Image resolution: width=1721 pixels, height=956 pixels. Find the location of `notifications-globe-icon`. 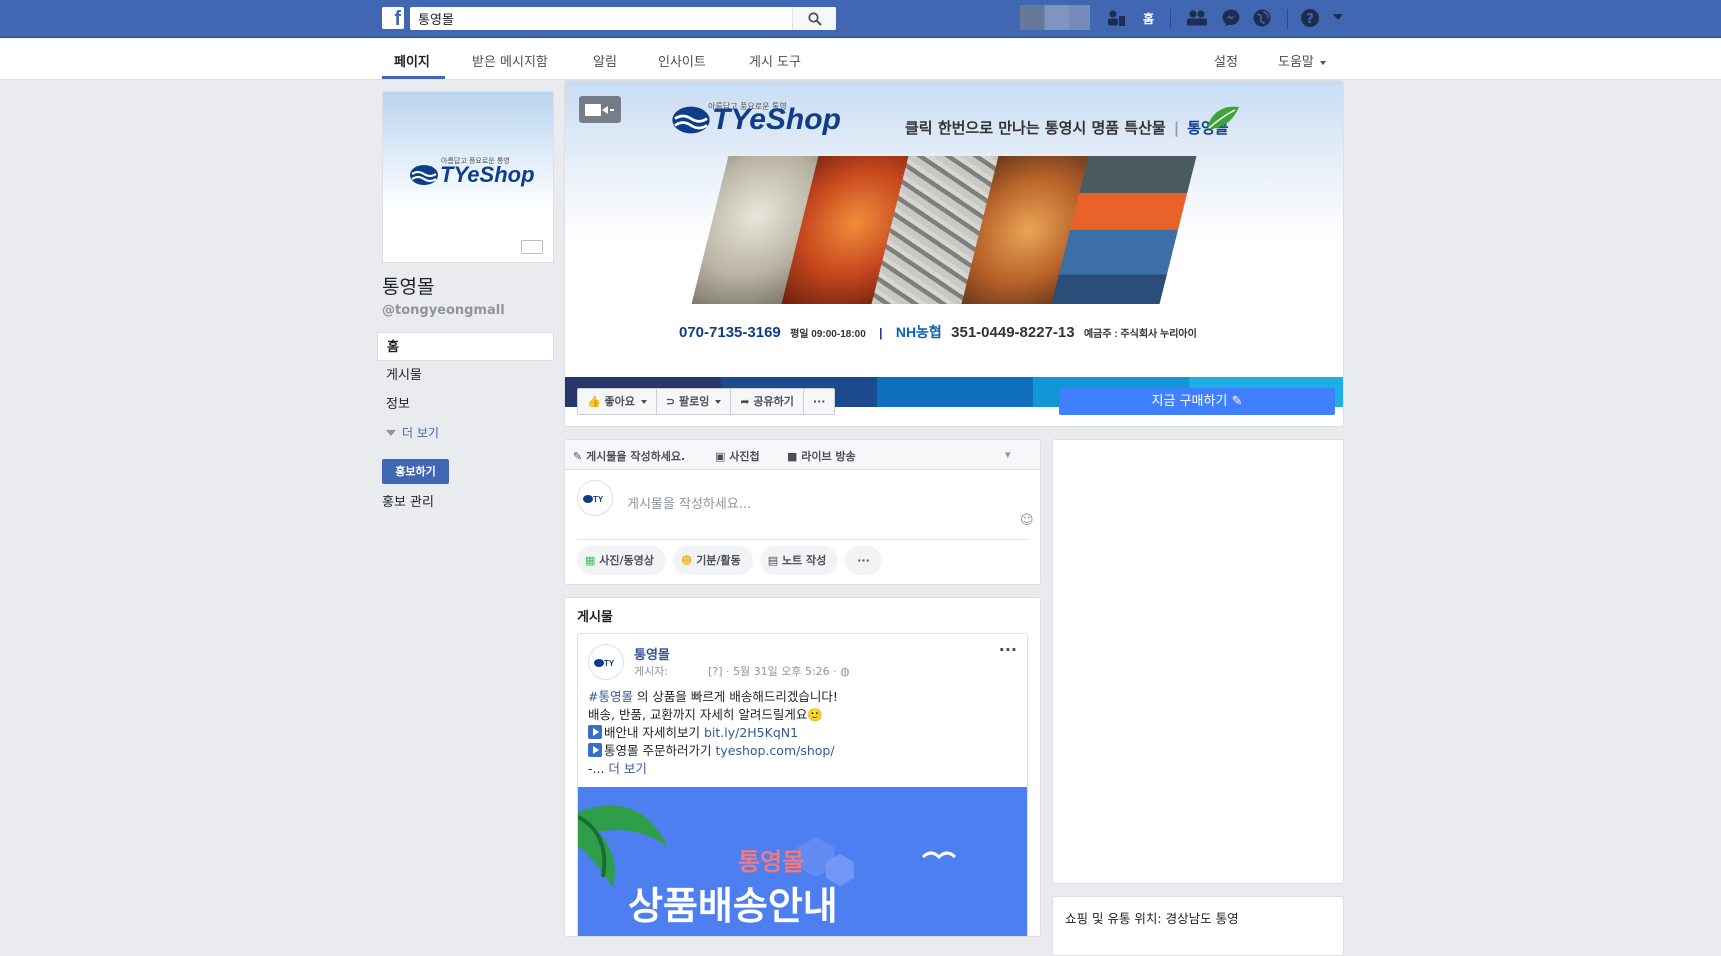

notifications-globe-icon is located at coordinates (1262, 18).